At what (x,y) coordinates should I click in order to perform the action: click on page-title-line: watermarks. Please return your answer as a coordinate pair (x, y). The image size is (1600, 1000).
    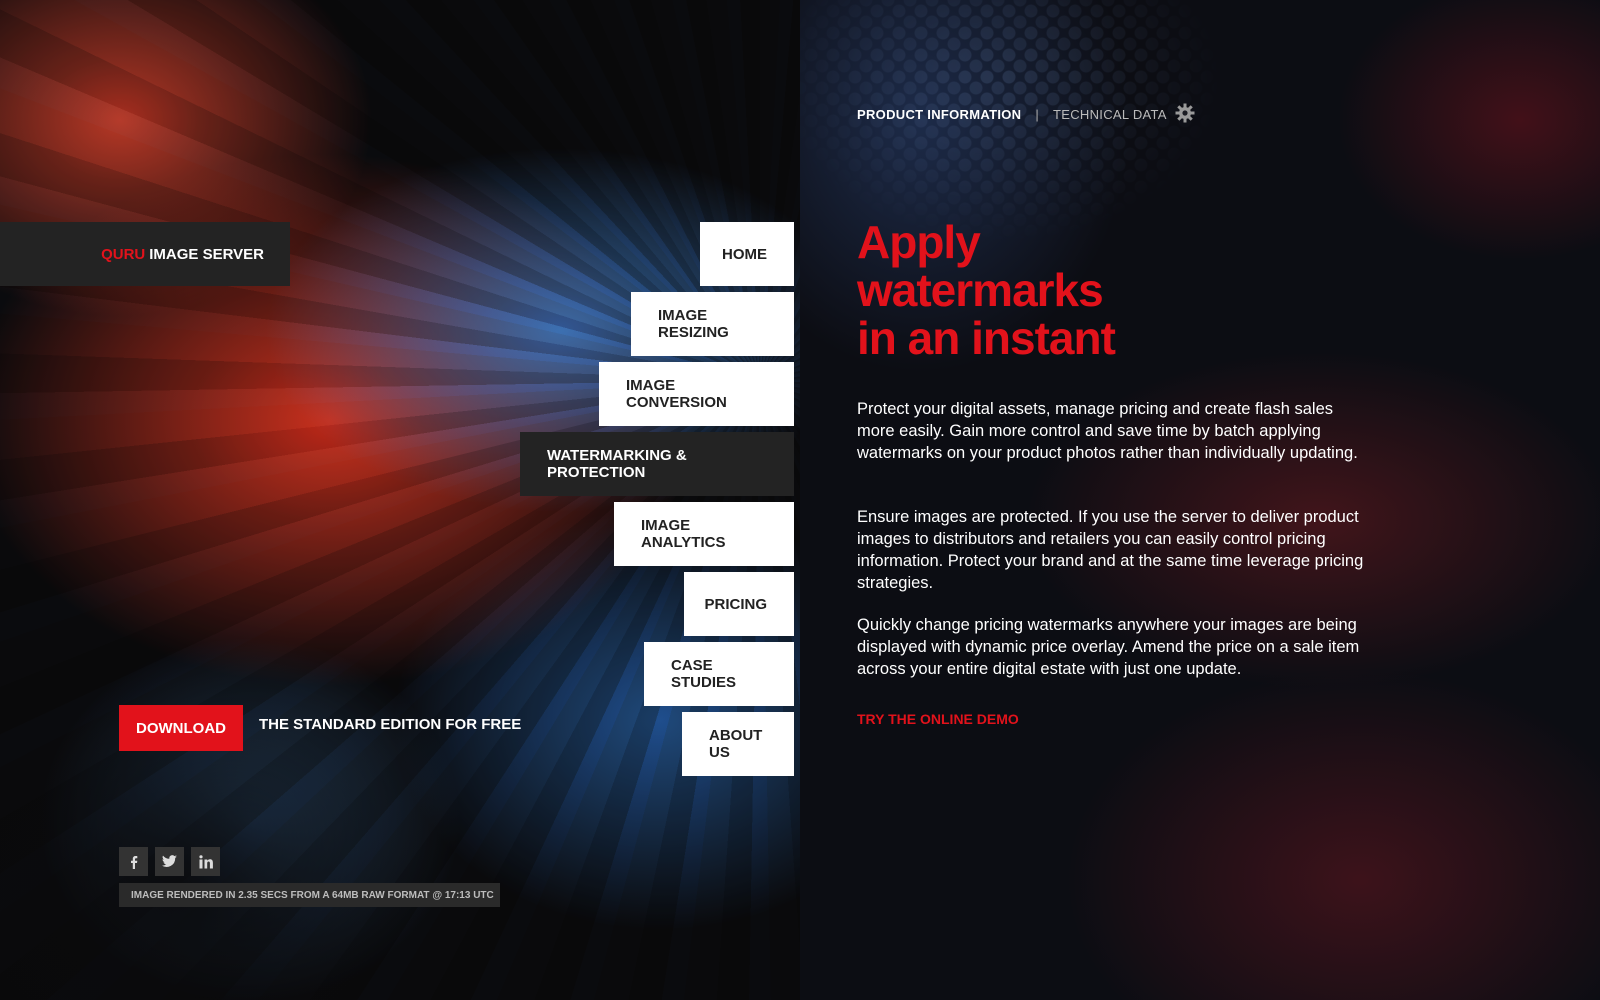
    Looking at the image, I should click on (980, 290).